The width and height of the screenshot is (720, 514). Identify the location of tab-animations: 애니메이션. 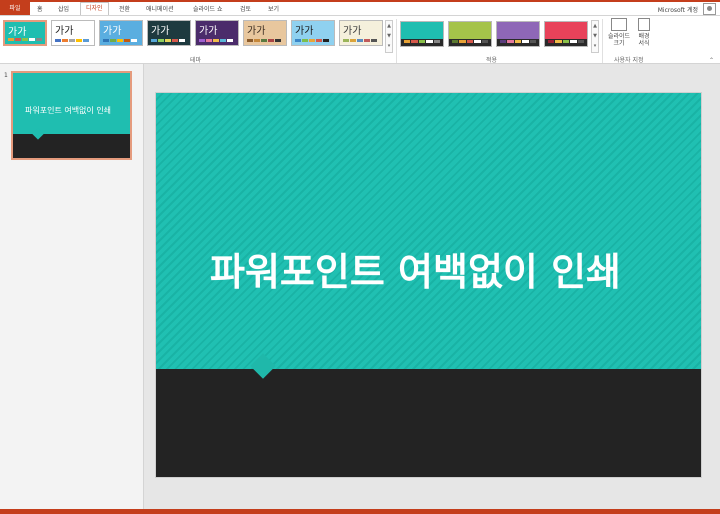
(160, 8).